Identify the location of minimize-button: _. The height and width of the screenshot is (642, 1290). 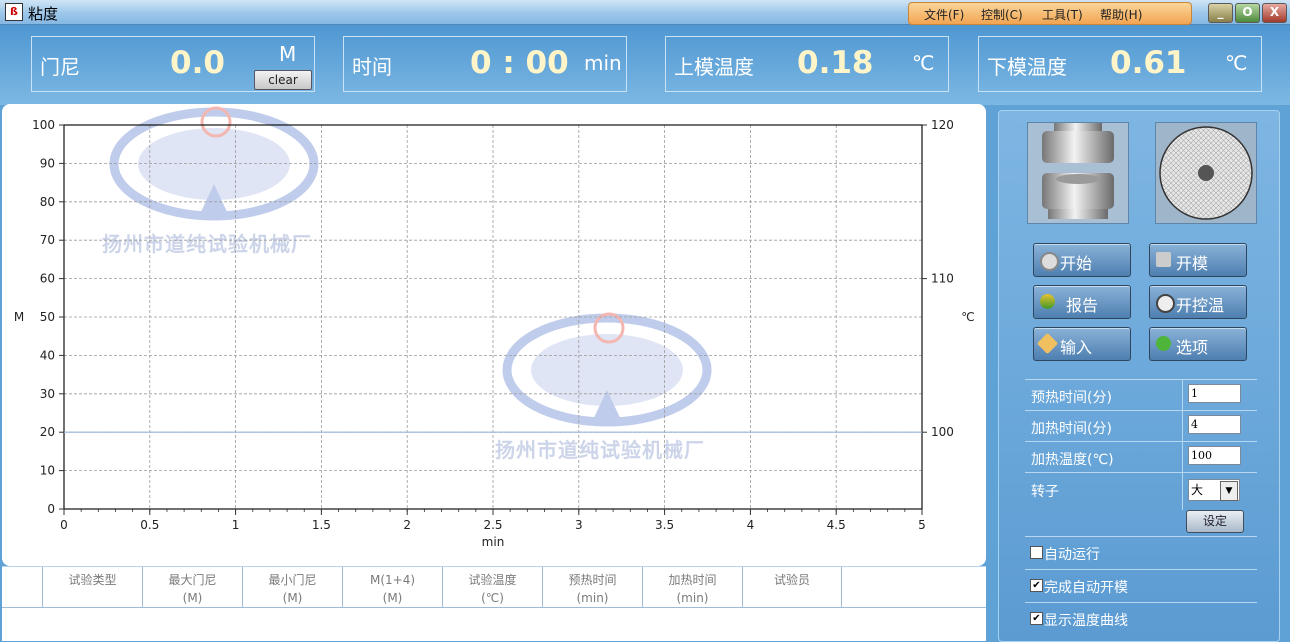
(1220, 13).